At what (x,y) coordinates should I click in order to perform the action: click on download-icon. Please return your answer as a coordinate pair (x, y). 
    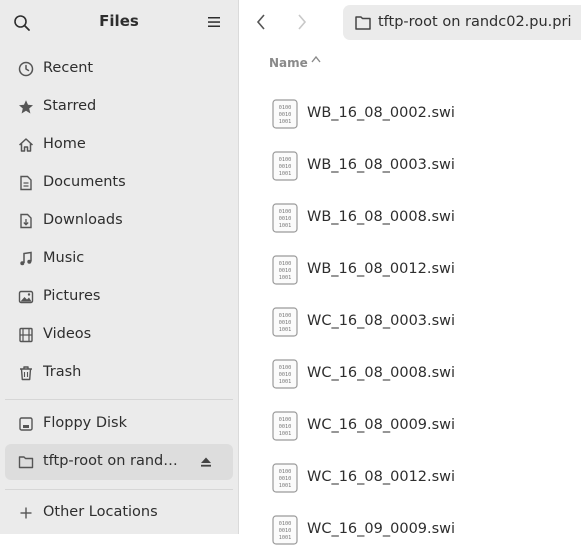
    Looking at the image, I should click on (26, 221).